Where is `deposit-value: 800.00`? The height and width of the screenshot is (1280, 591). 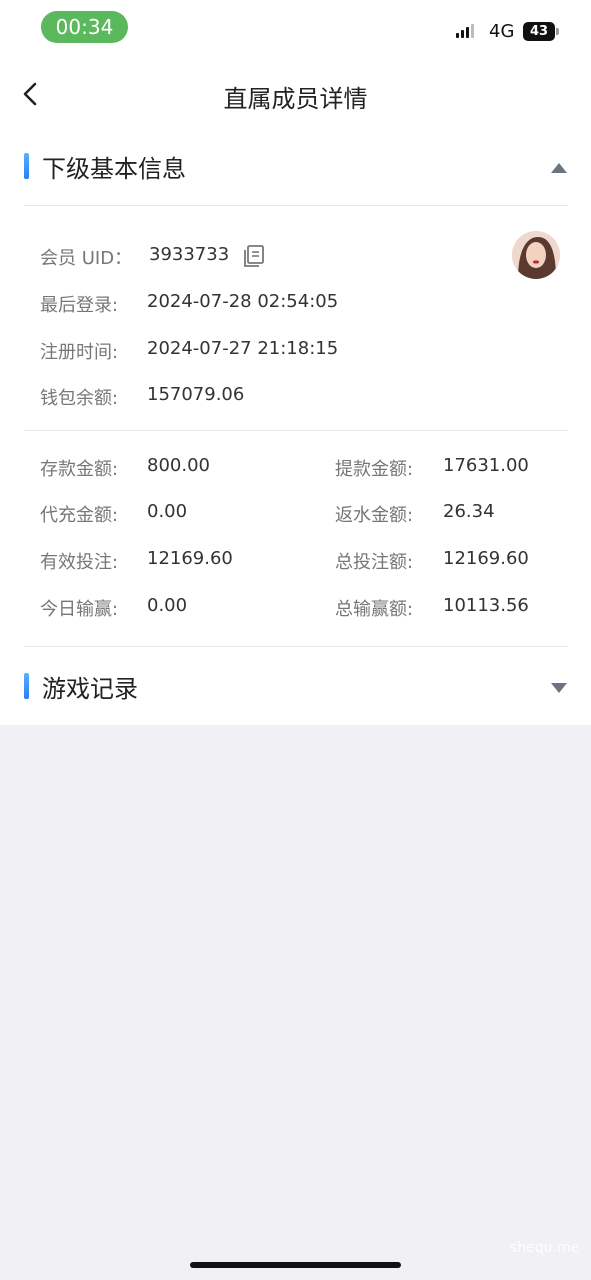 deposit-value: 800.00 is located at coordinates (178, 465).